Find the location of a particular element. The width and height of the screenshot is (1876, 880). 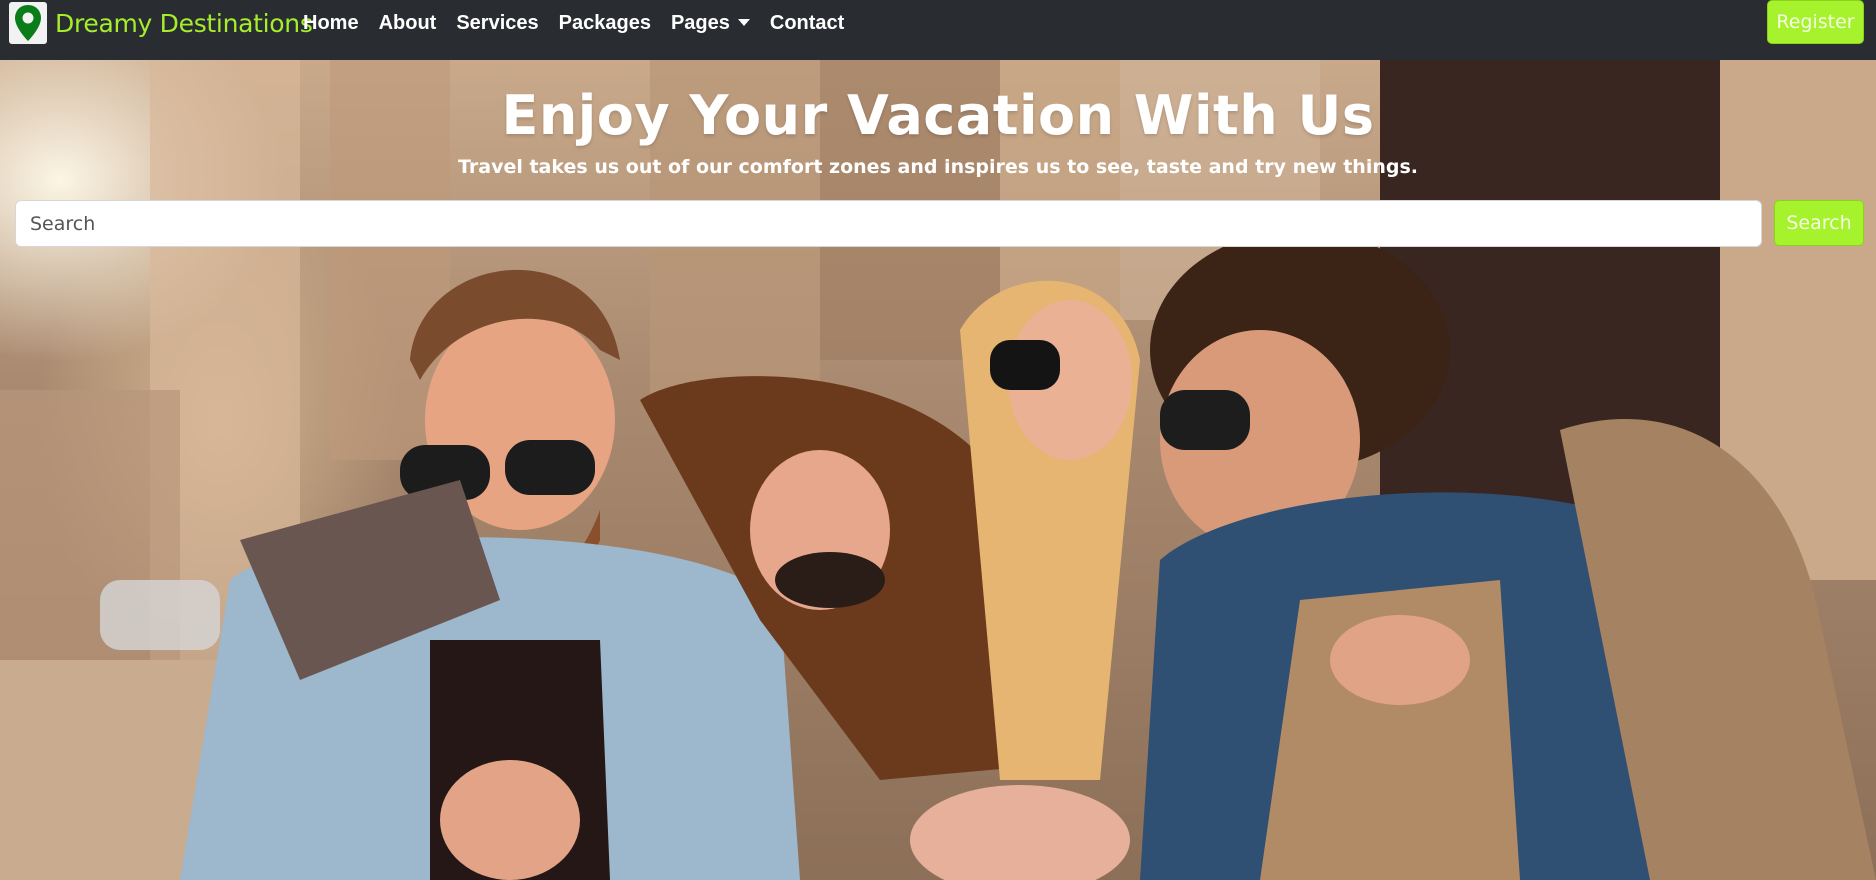

brand-name: Dreamy Destinations is located at coordinates (184, 23).